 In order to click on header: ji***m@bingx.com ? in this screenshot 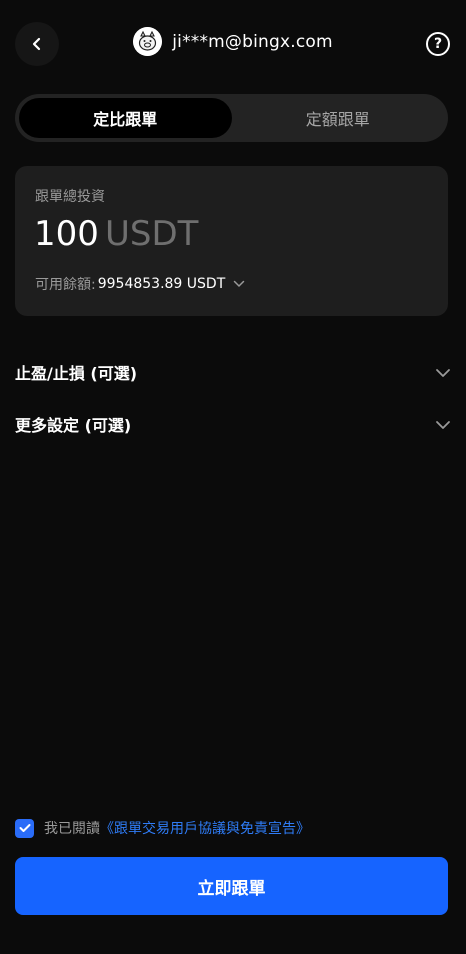, I will do `click(233, 44)`.